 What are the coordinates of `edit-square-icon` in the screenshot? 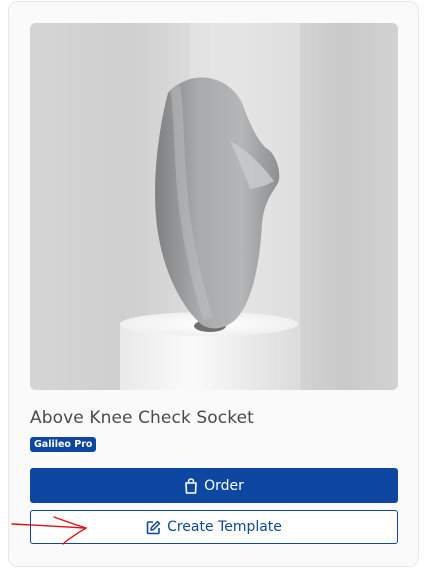 It's located at (153, 527).